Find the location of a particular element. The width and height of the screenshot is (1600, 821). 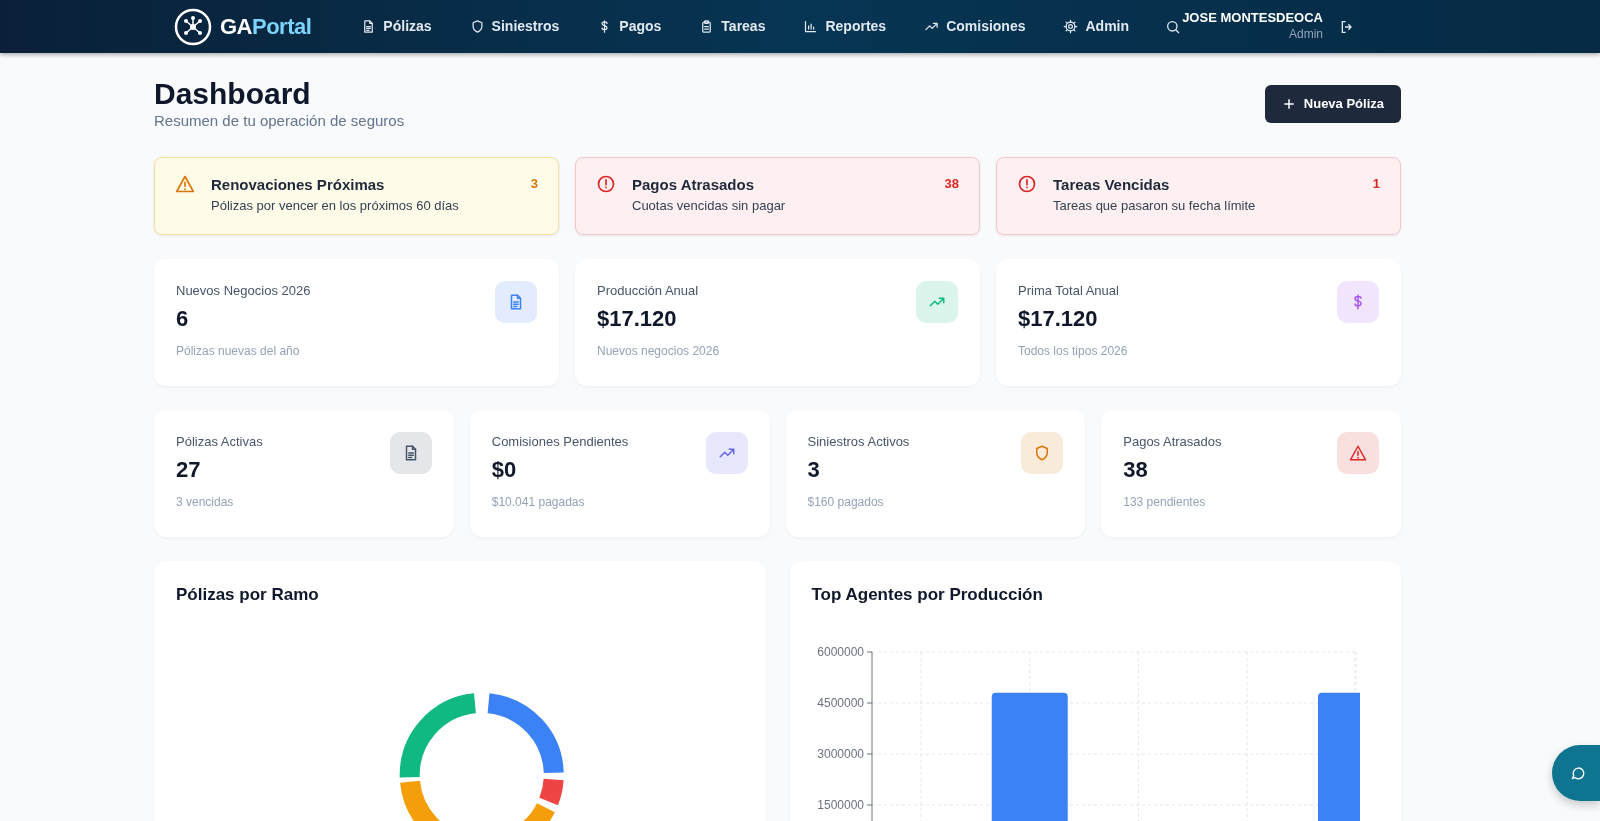

nav-link: Reportes is located at coordinates (845, 26).